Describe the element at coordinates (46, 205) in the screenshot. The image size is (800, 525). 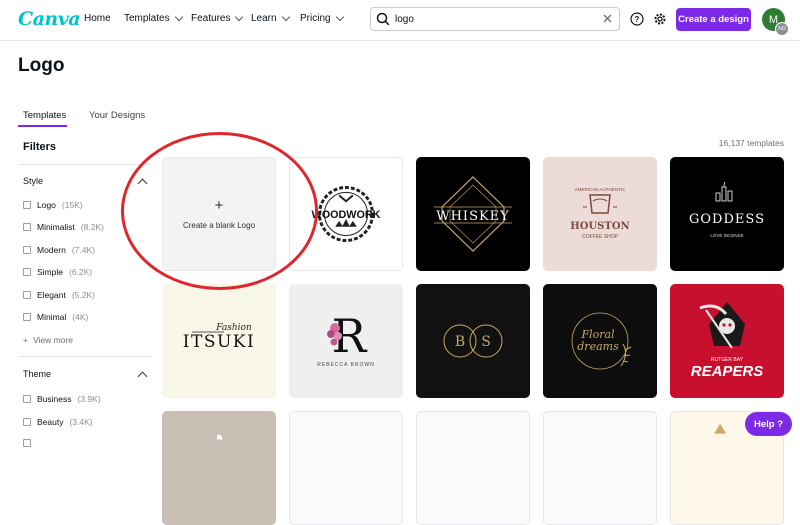
I see `filter-label: Logo` at that location.